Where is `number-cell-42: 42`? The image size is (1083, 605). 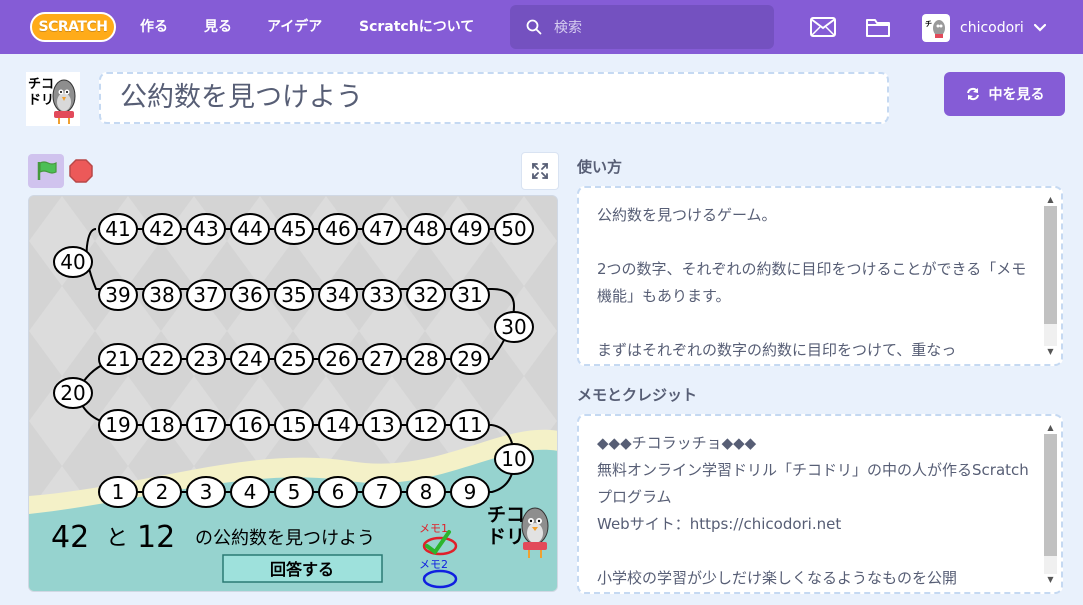
number-cell-42: 42 is located at coordinates (162, 229).